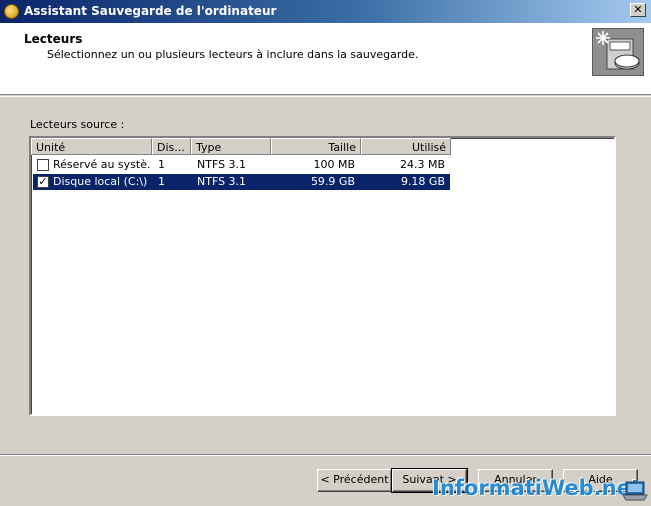  What do you see at coordinates (325, 96) in the screenshot?
I see `header-divider` at bounding box center [325, 96].